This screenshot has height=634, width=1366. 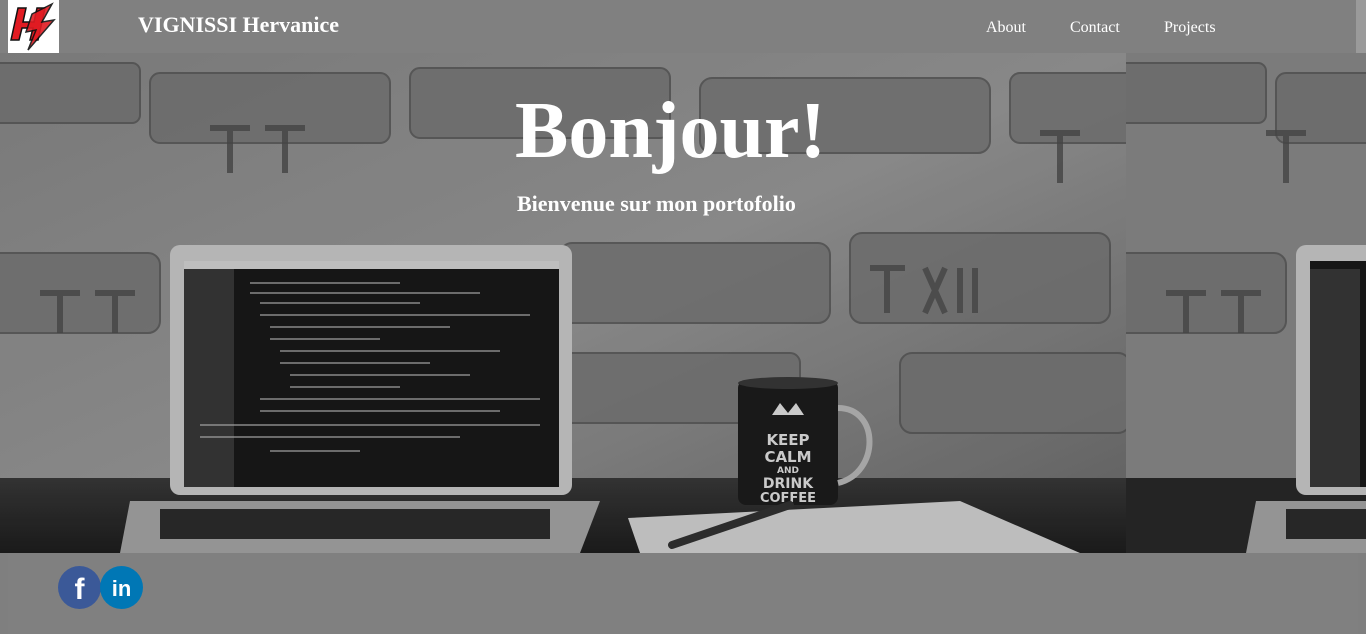 I want to click on hero-title: Bonjour!, so click(x=671, y=131).